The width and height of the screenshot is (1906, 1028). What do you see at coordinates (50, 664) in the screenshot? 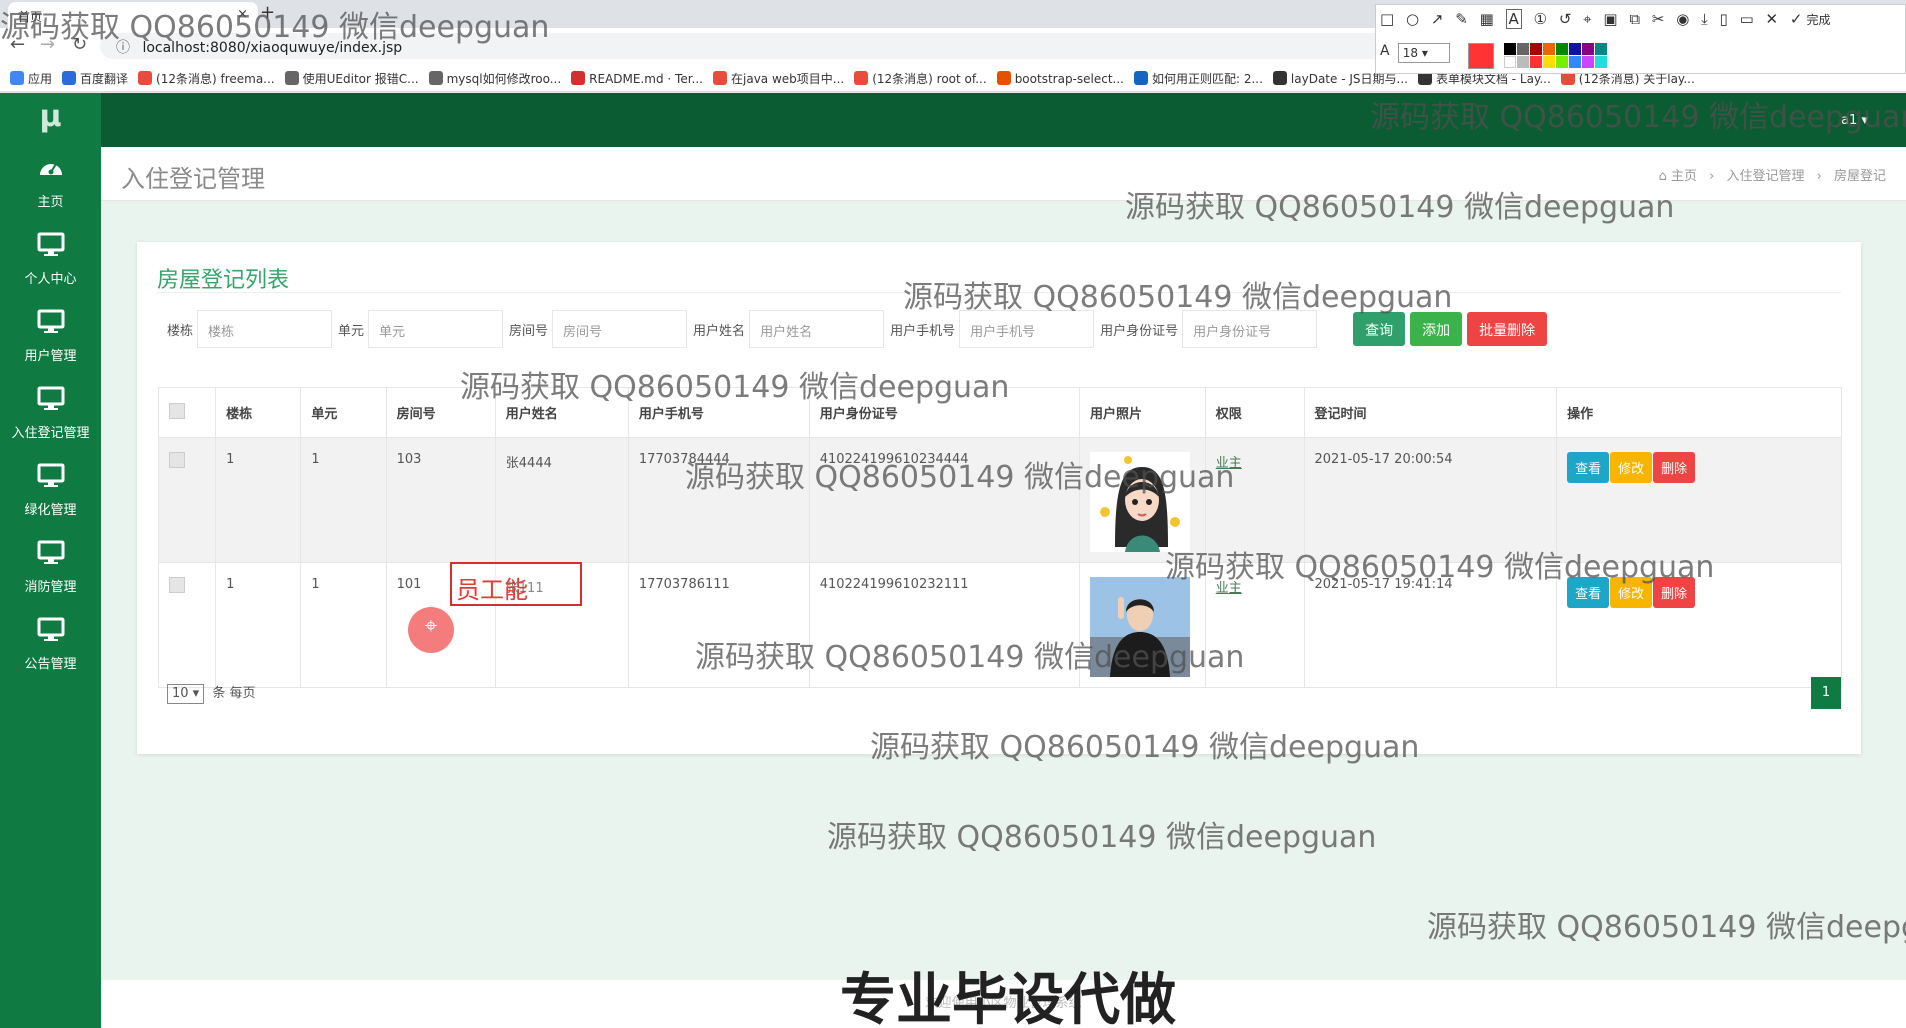
I see `sidebar-item-label: 公告管理` at bounding box center [50, 664].